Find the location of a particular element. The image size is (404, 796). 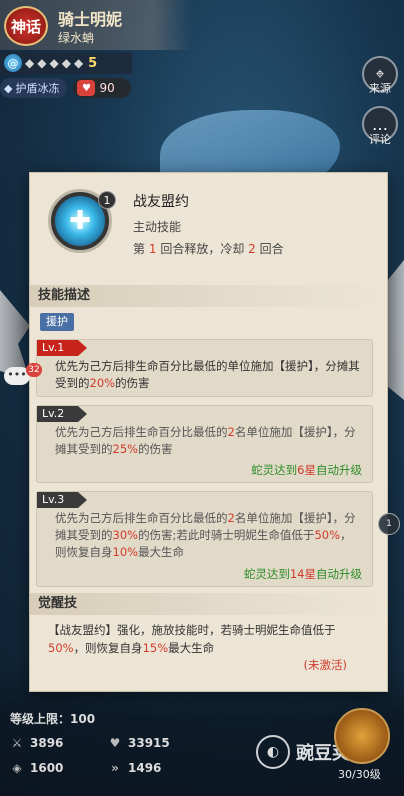

level-1-description: 优先为己方后排生命百分比最低的单位施加【援护】，分摊其受到的20%的伤害 is located at coordinates (207, 374).